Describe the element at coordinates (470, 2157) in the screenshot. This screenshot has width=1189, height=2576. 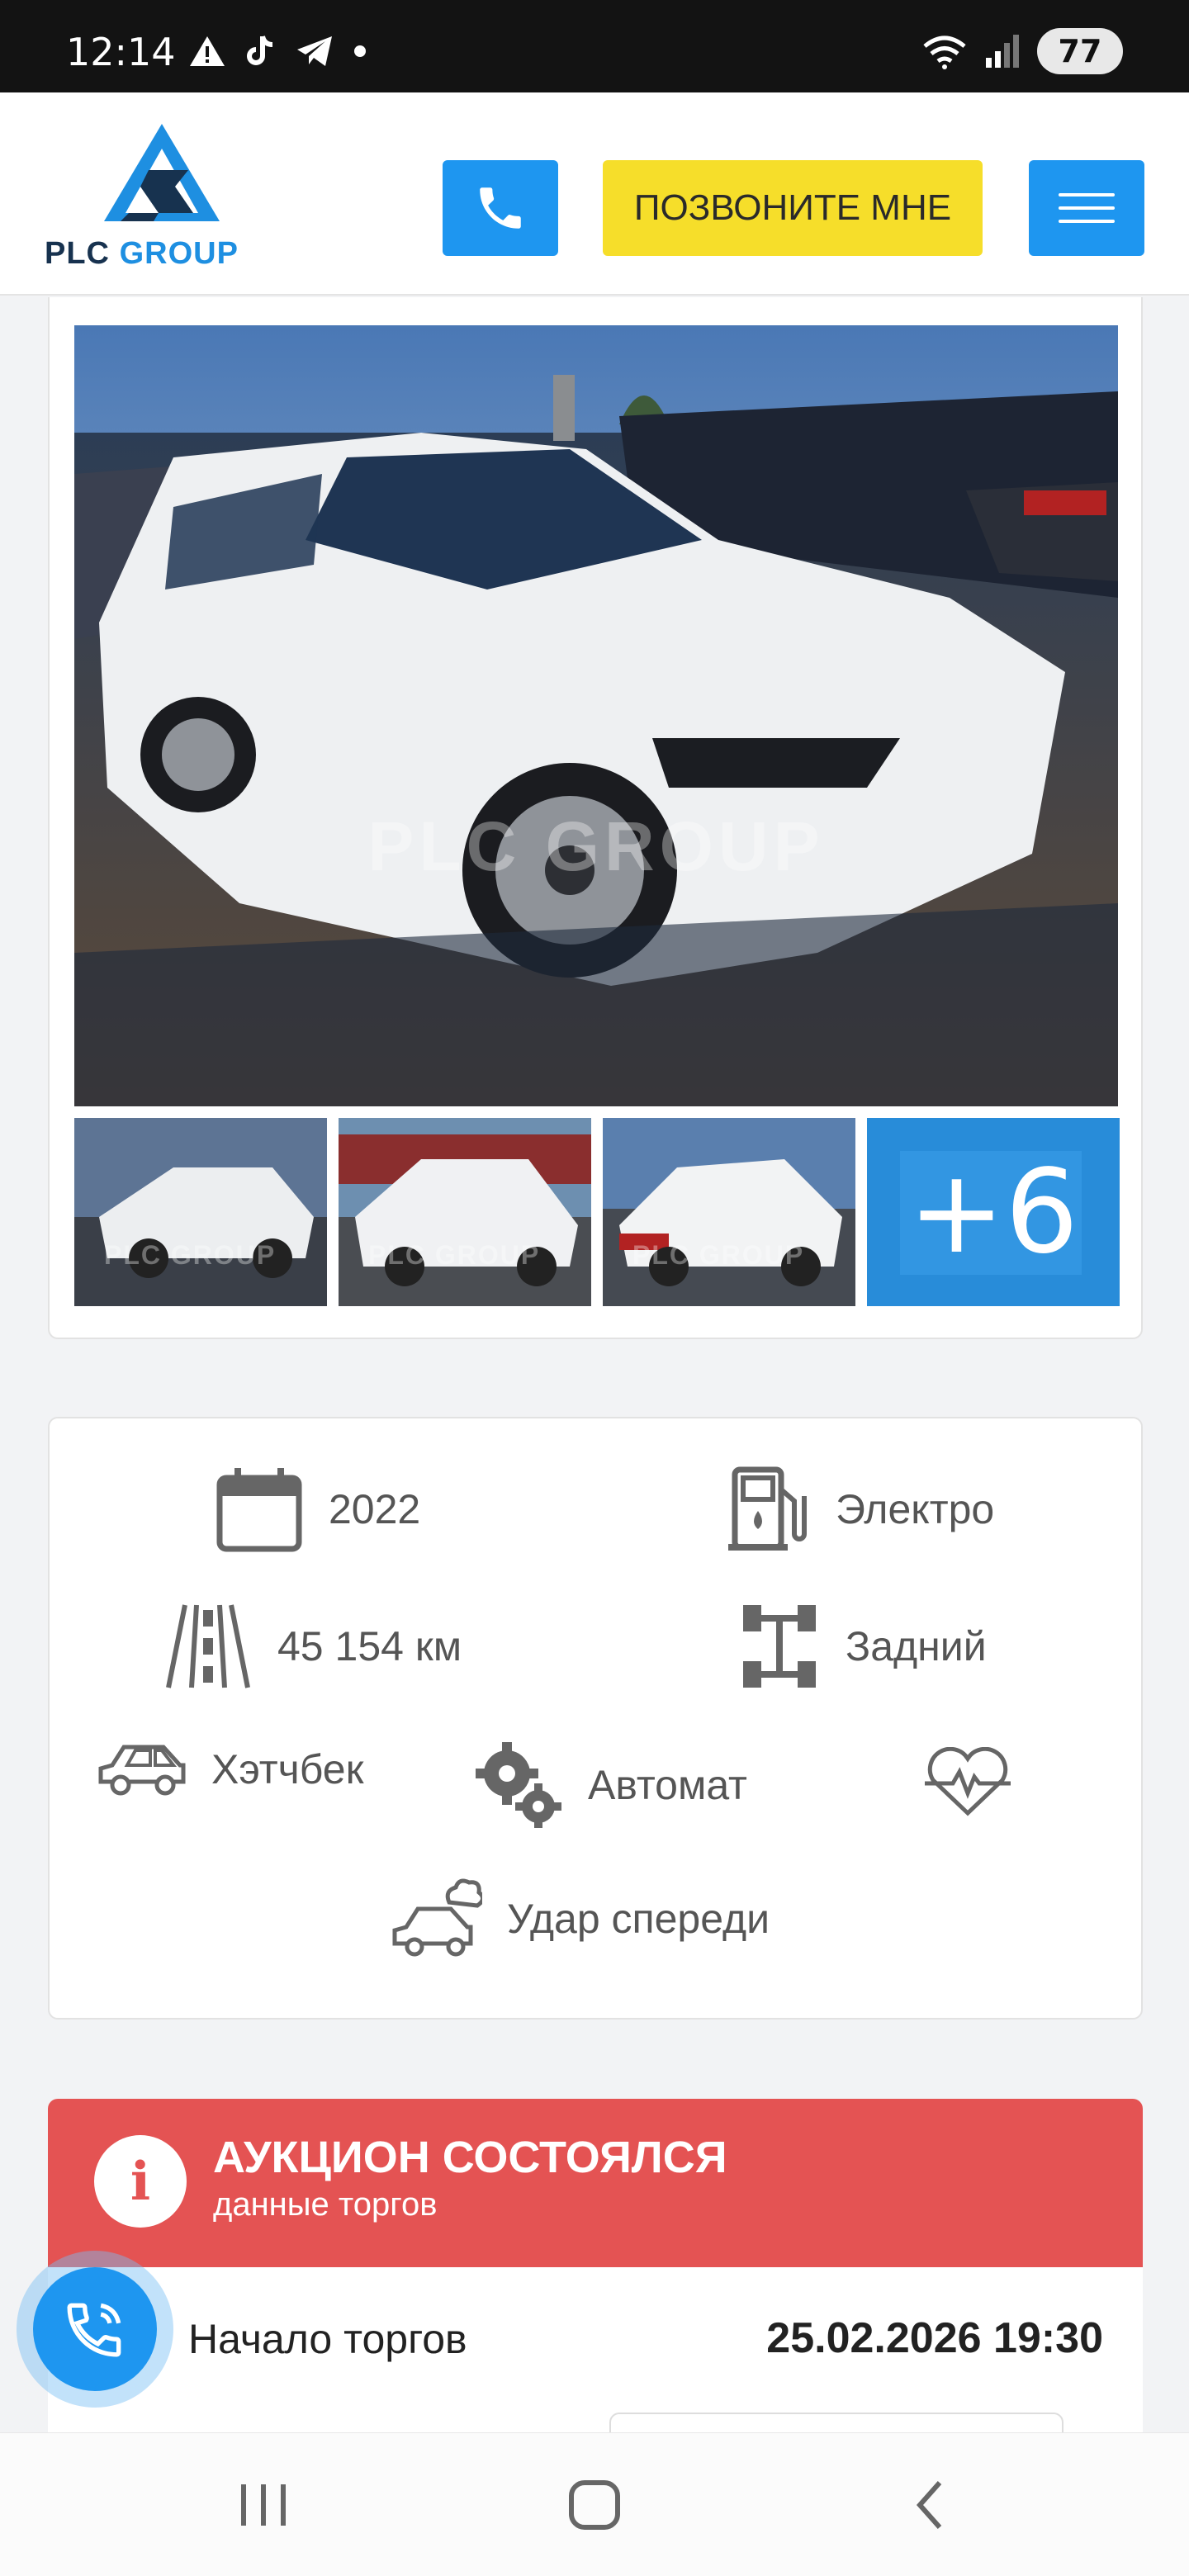
I see `auction-title: АУКЦИОН СОСТОЯЛСЯ` at that location.